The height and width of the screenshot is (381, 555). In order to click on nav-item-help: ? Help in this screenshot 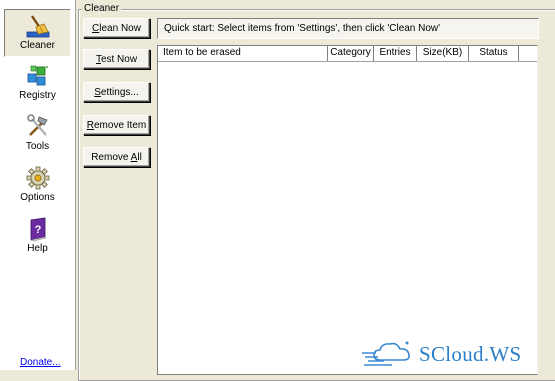, I will do `click(37, 237)`.